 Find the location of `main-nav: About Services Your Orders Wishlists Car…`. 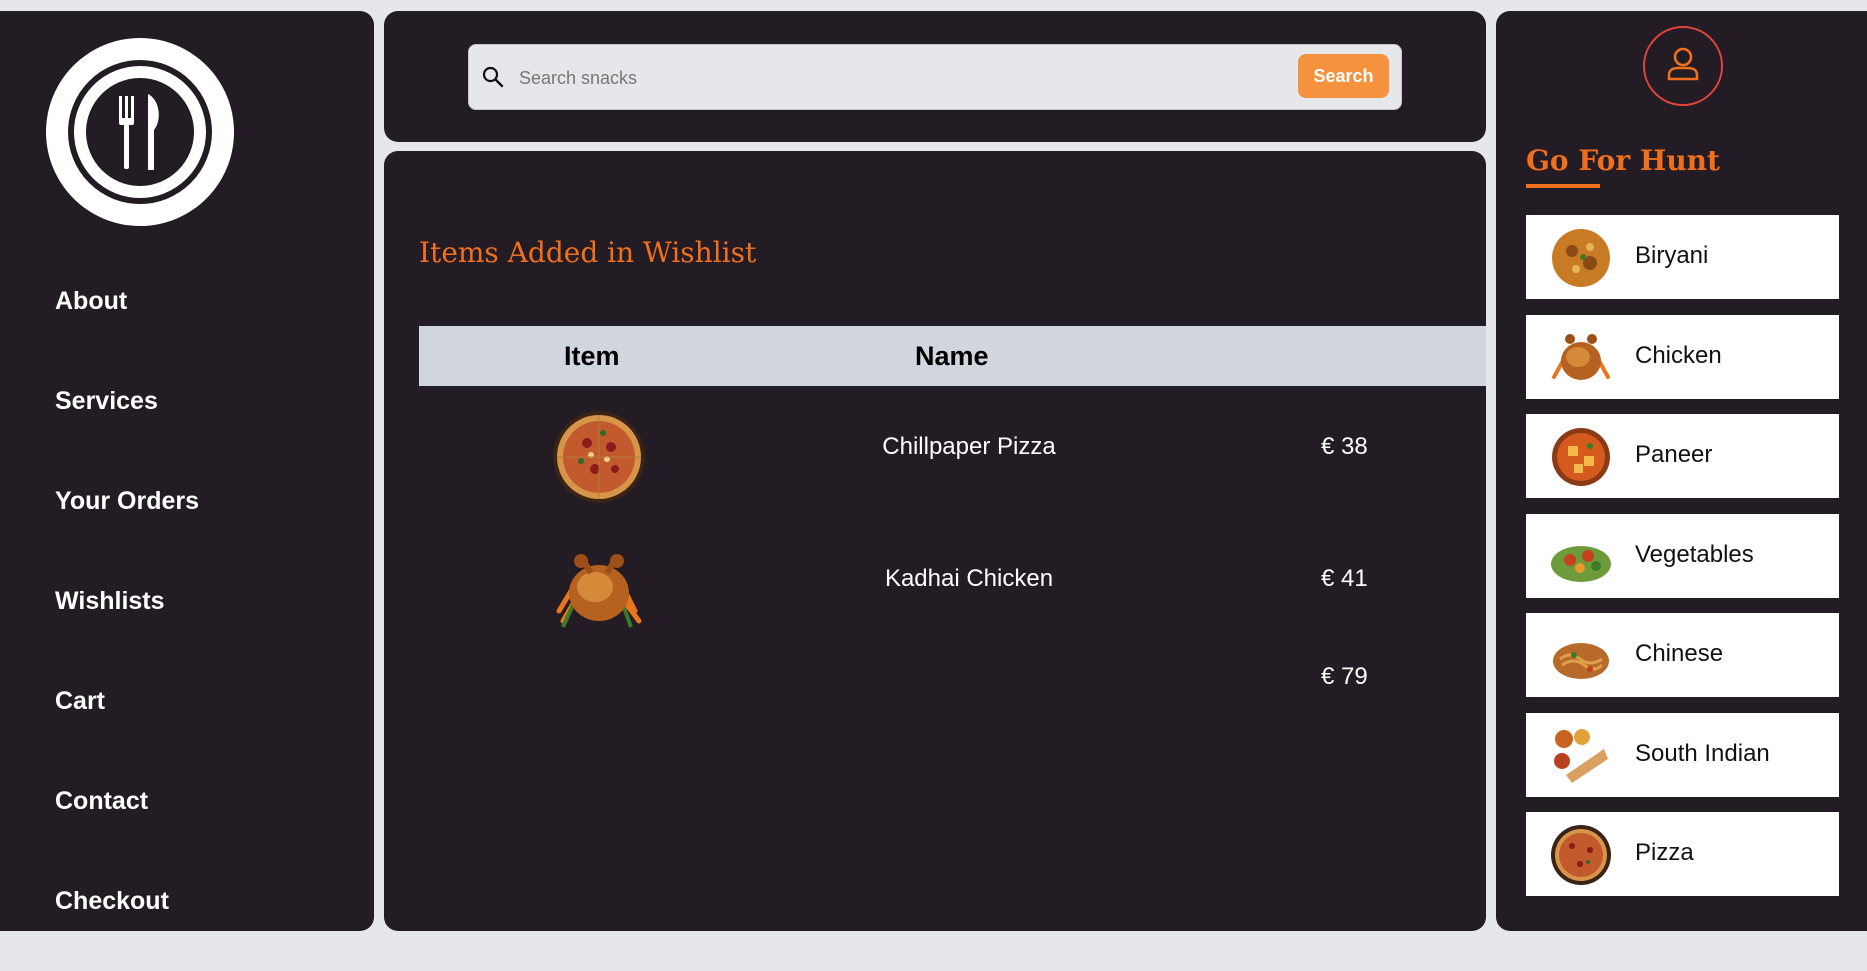

main-nav: About Services Your Orders Wishlists Car… is located at coordinates (127, 621).